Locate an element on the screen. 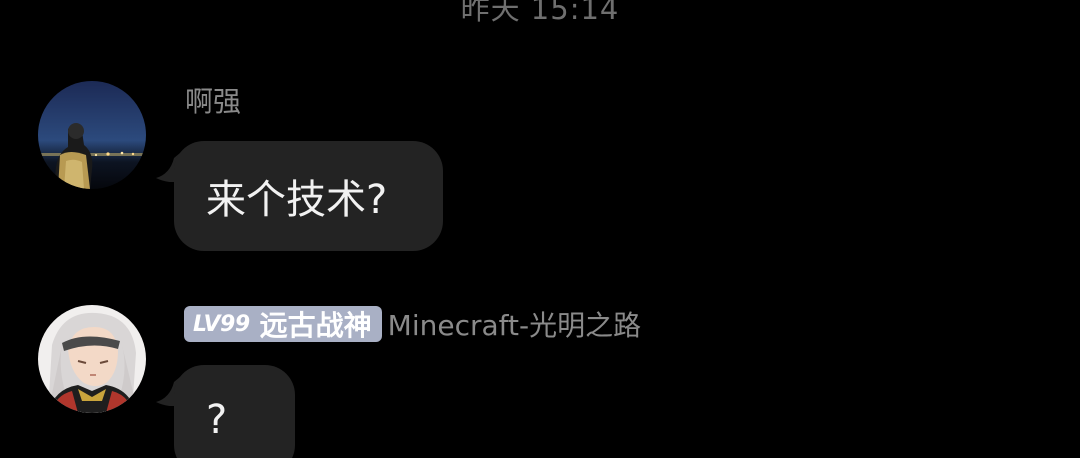 This screenshot has width=1080, height=458. message-text: 来个技术? is located at coordinates (297, 200).